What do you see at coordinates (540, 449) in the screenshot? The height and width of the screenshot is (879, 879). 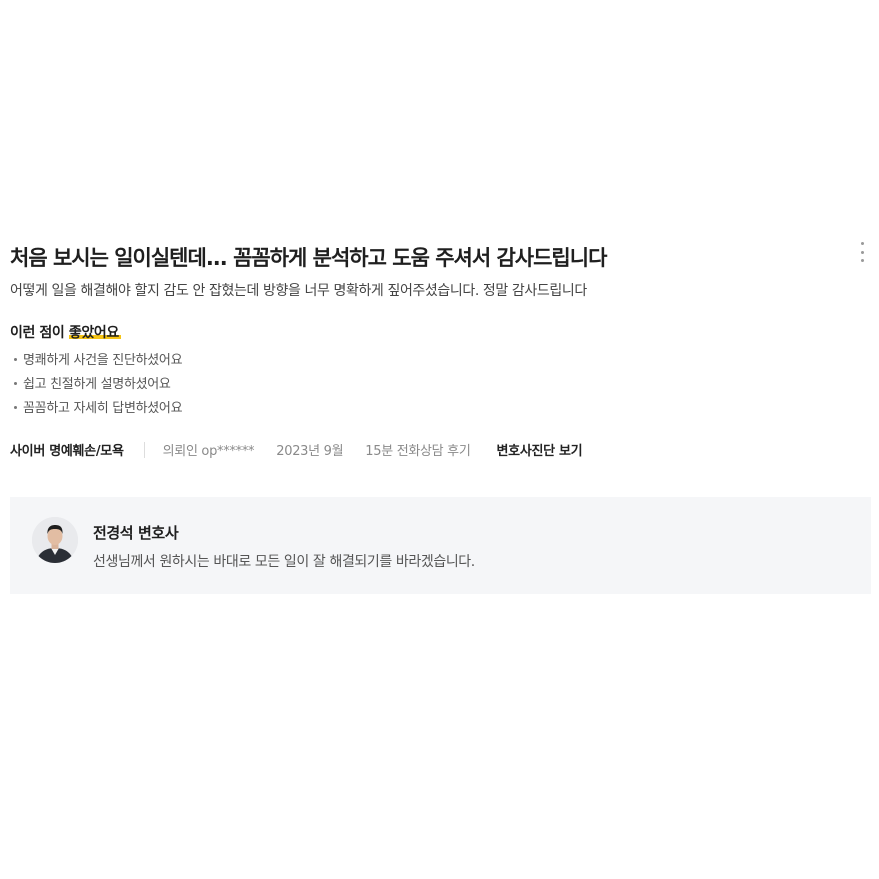 I see `view-diagnosis-link: 변호사진단 보기` at bounding box center [540, 449].